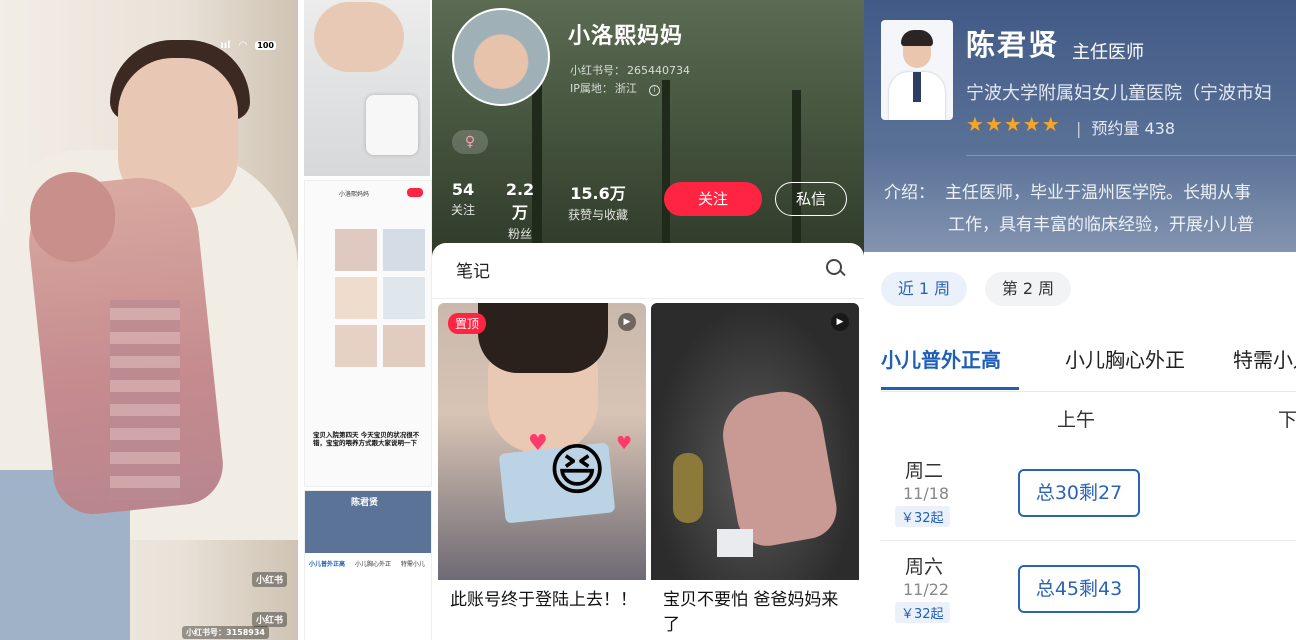 The height and width of the screenshot is (640, 1296). Describe the element at coordinates (836, 268) in the screenshot. I see `search-icon` at that location.